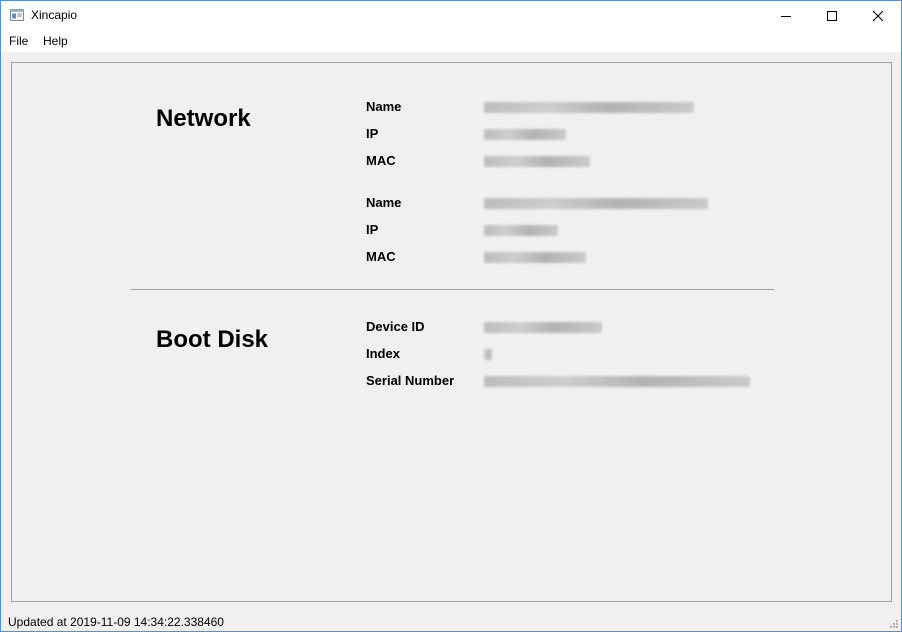 The height and width of the screenshot is (632, 902). What do you see at coordinates (116, 622) in the screenshot?
I see `status-text: Updated at 2019-11-09 14:34:22.338460` at bounding box center [116, 622].